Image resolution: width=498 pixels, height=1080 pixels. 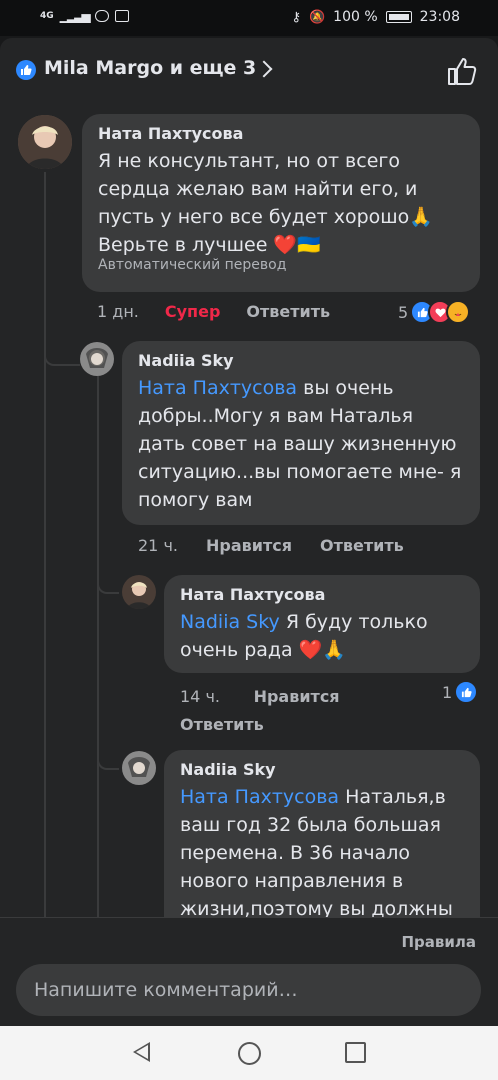 I want to click on reaction-count: 1, so click(x=447, y=692).